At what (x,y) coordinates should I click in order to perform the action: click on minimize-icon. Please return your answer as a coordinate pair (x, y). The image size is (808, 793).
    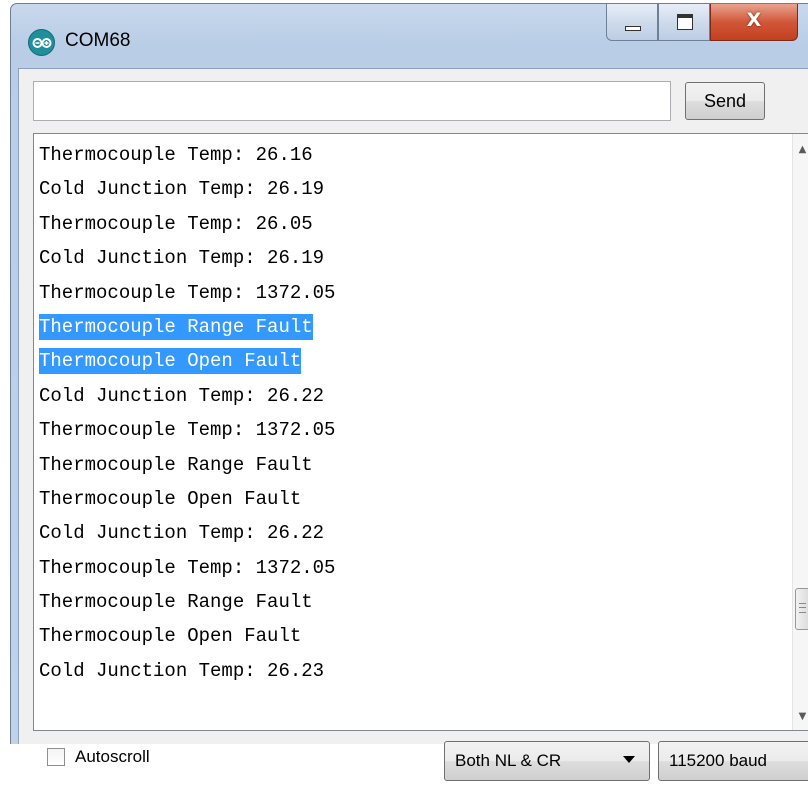
    Looking at the image, I should click on (633, 28).